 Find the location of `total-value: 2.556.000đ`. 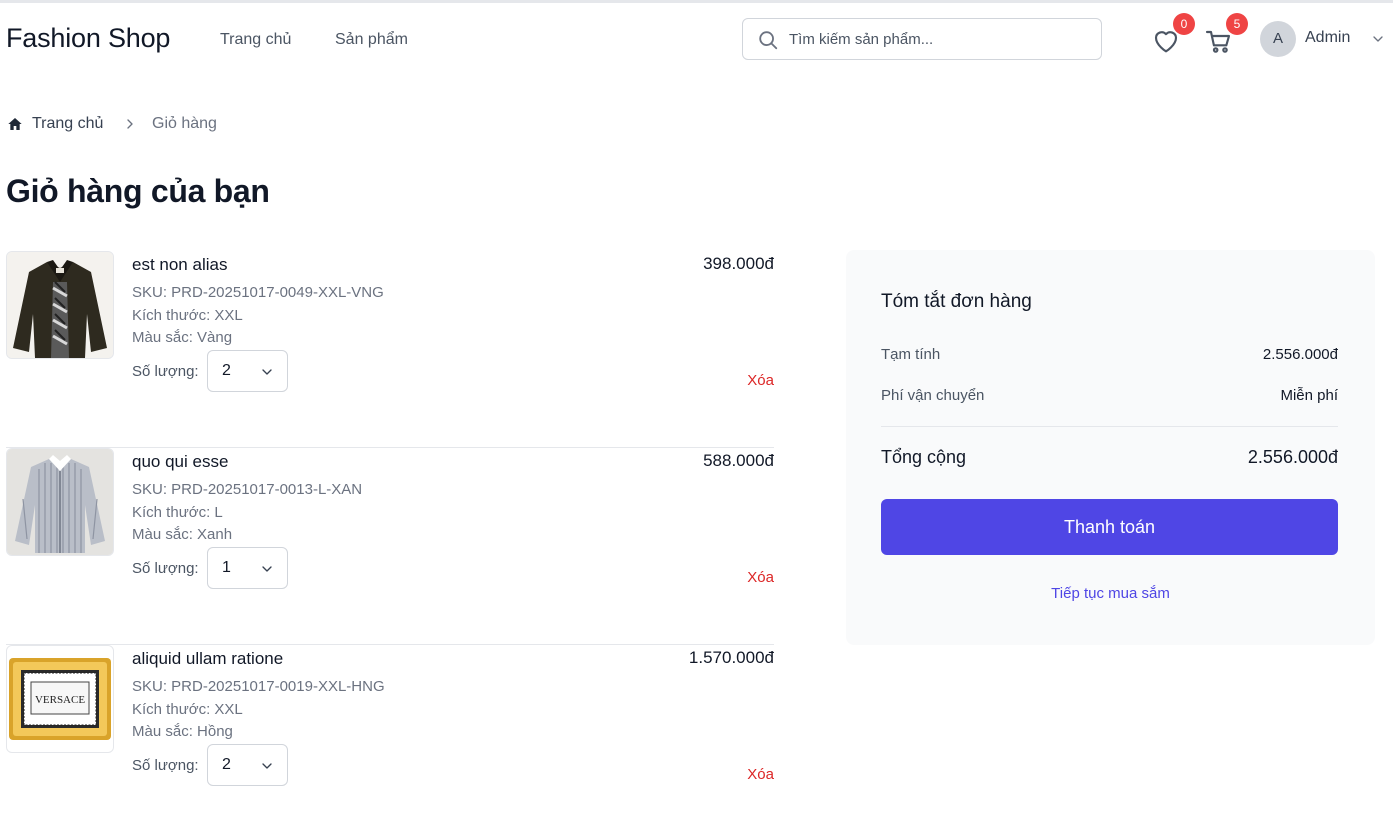

total-value: 2.556.000đ is located at coordinates (1292, 457).